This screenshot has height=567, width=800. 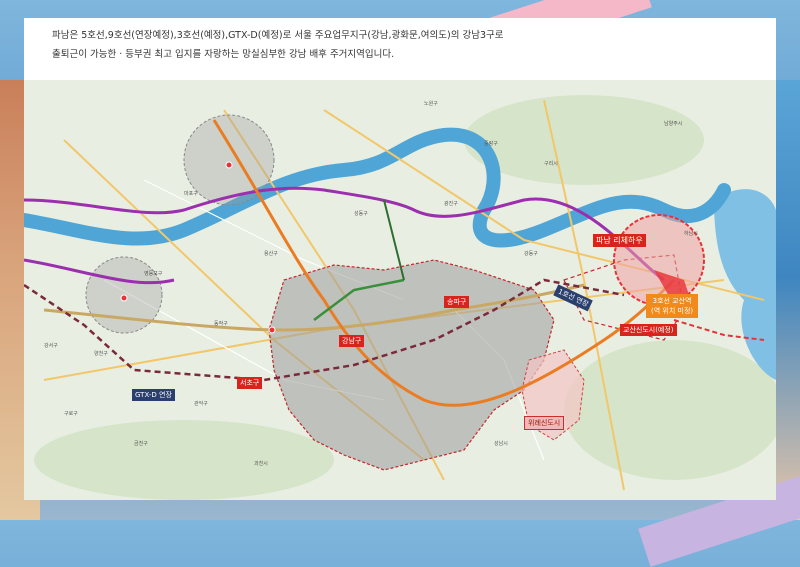 What do you see at coordinates (352, 341) in the screenshot?
I see `label-gangnam: 강남구` at bounding box center [352, 341].